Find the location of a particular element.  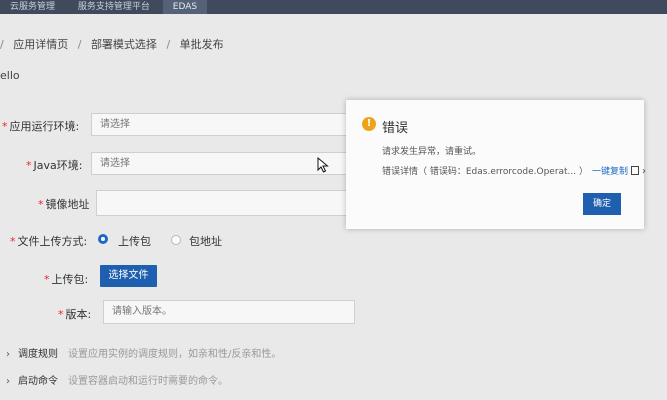

copy-icon is located at coordinates (635, 170).